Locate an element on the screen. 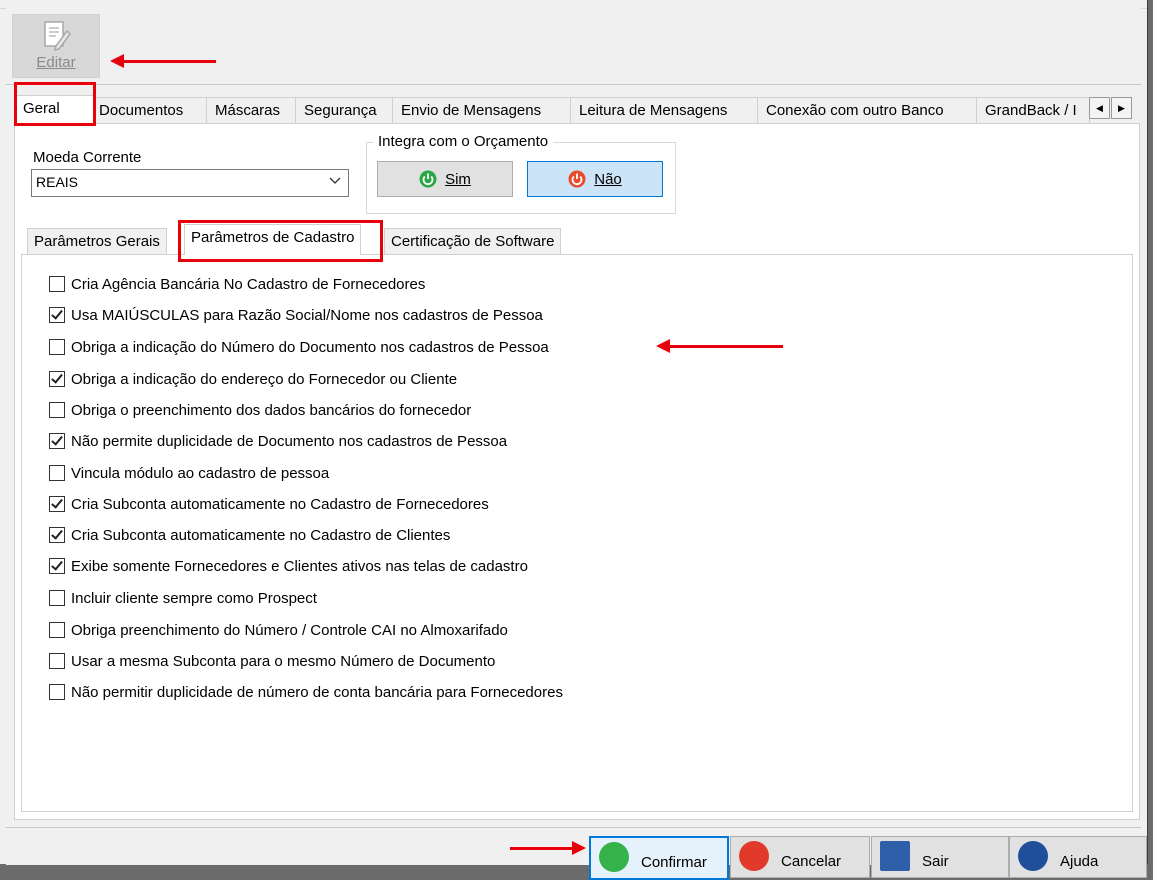 This screenshot has height=880, width=1153. tab-mascaras: Máscaras is located at coordinates (251, 110).